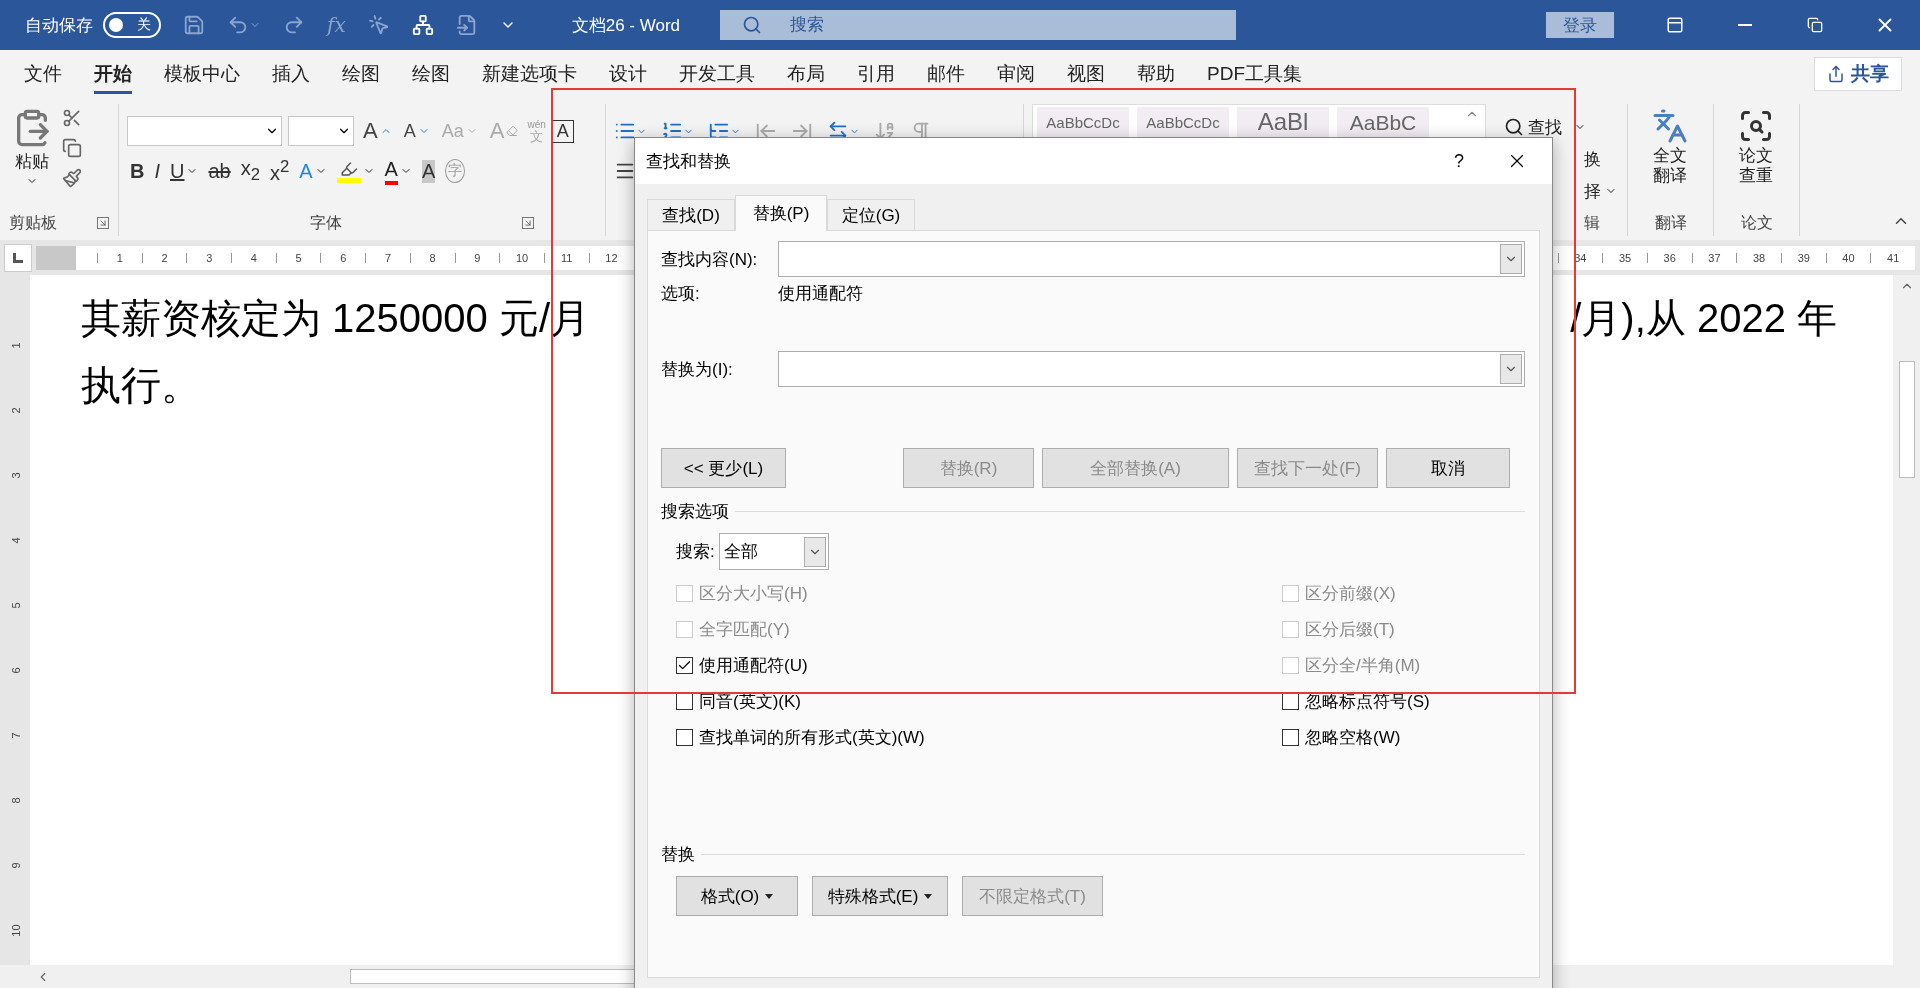 This screenshot has width=1920, height=988. Describe the element at coordinates (194, 25) in the screenshot. I see `save-icon` at that location.